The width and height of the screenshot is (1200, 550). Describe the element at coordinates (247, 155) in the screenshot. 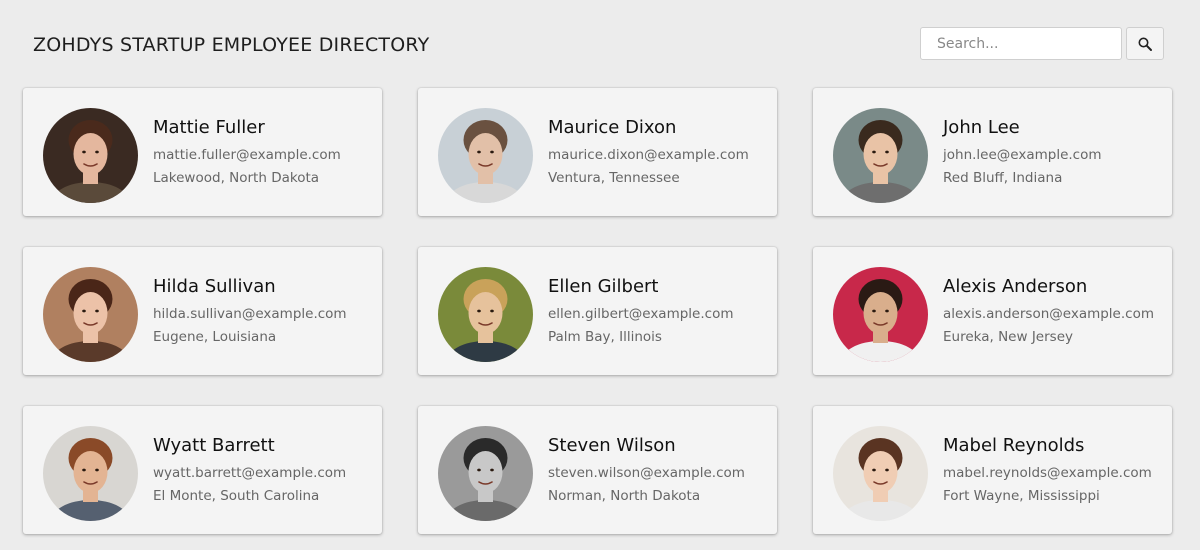

I see `employee-email: mattie.fuller@example.com` at that location.